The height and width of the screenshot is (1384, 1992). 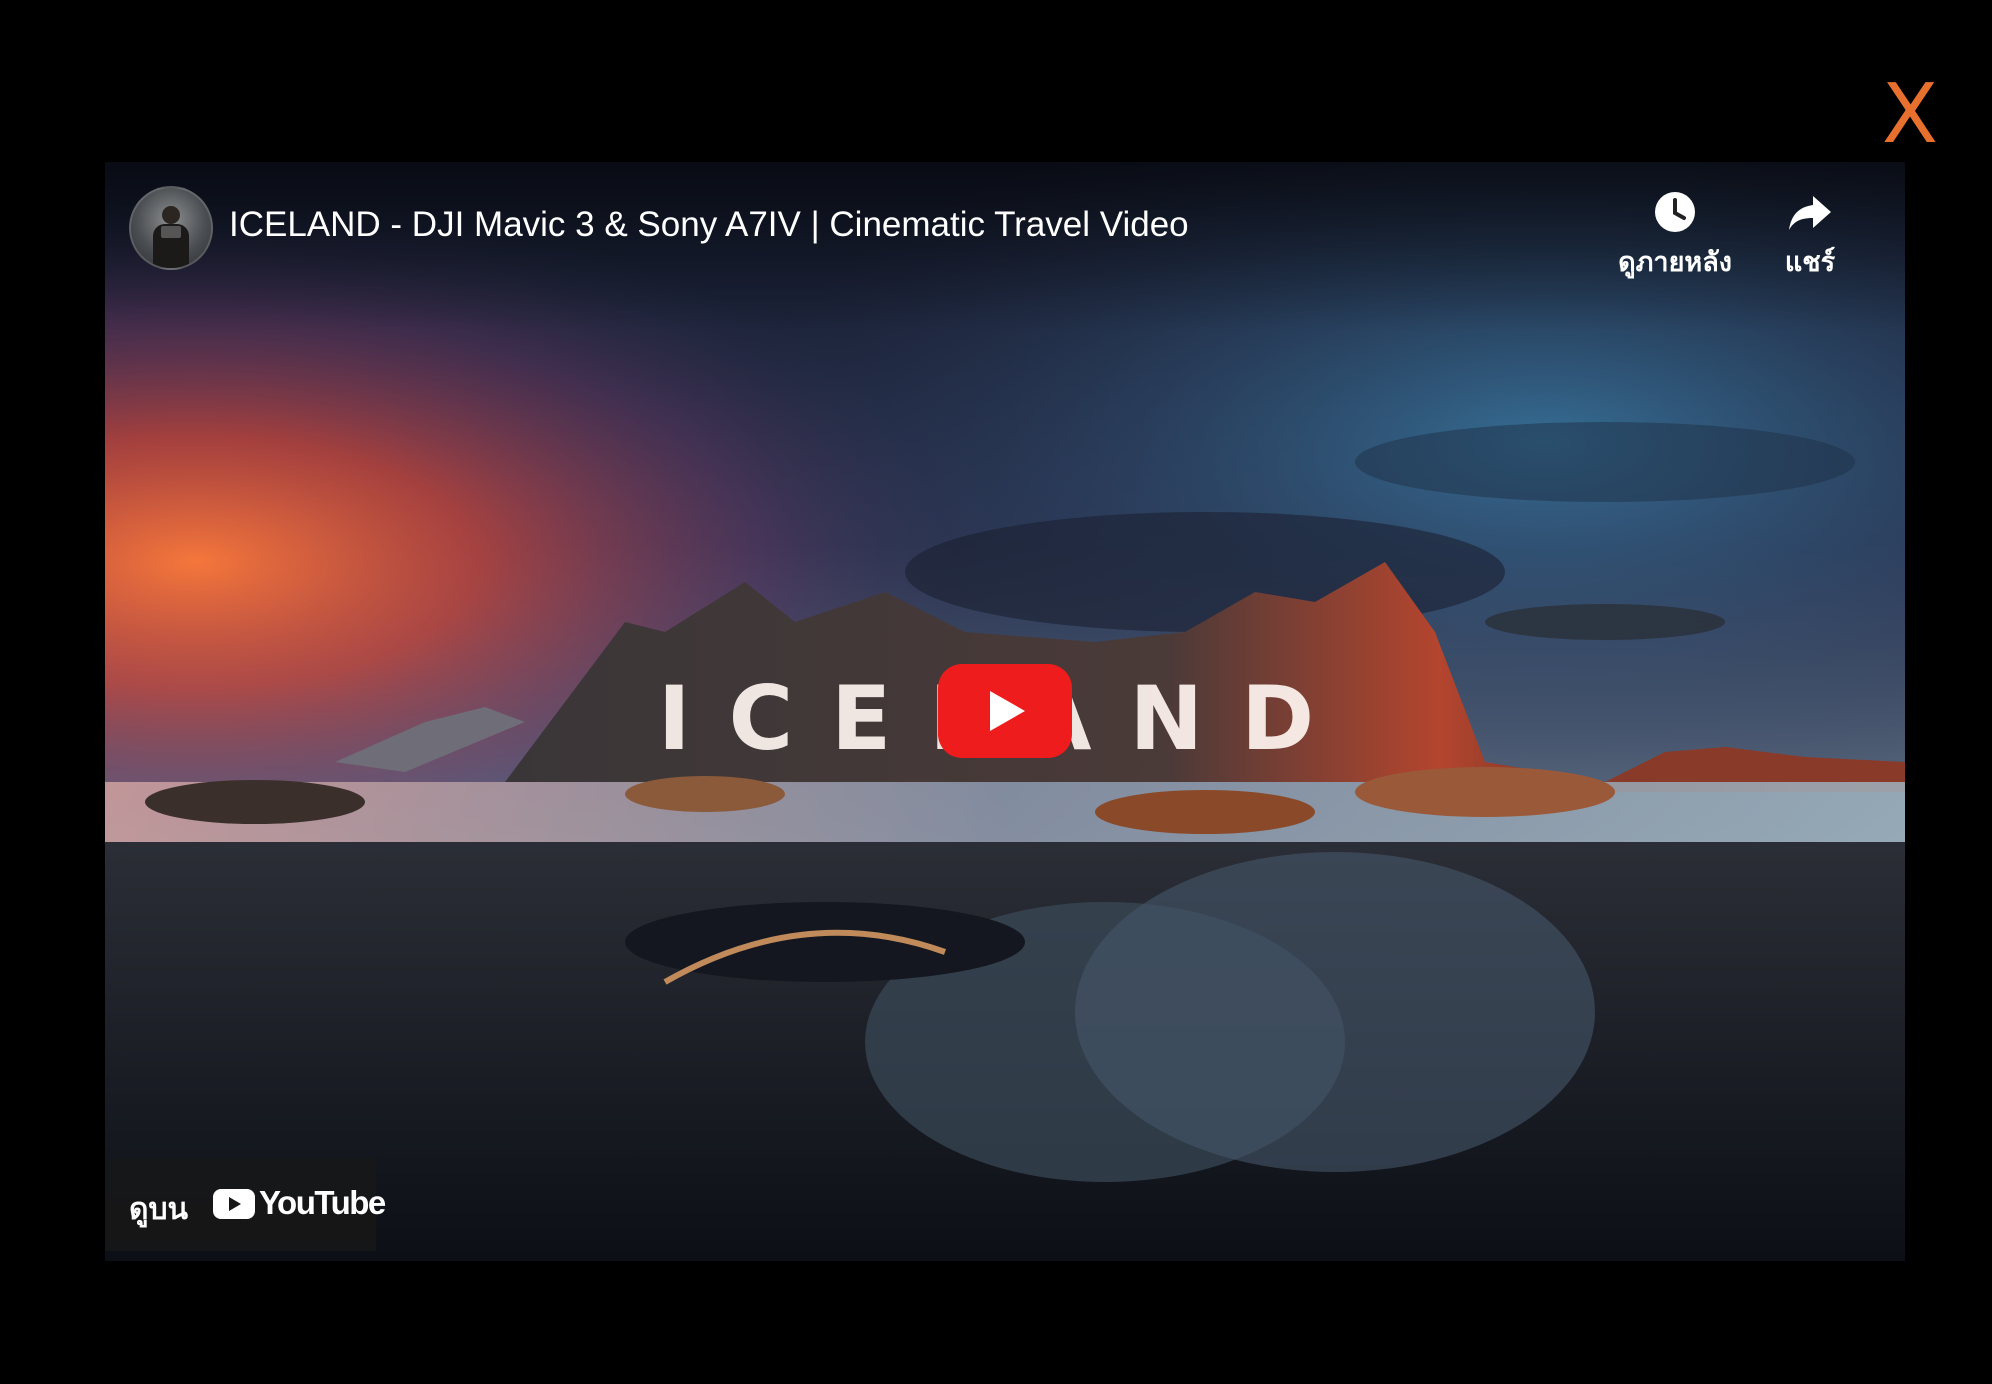 What do you see at coordinates (1675, 236) in the screenshot?
I see `watch-later-button: ดูภายหลัง` at bounding box center [1675, 236].